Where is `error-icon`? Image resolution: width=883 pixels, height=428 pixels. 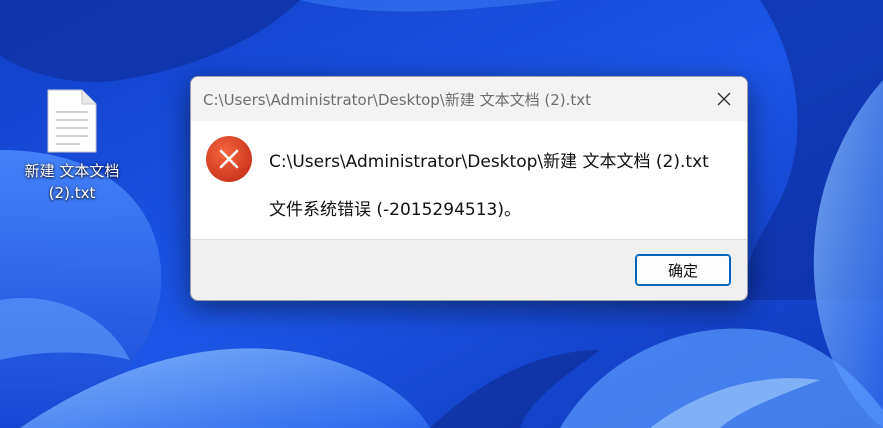 error-icon is located at coordinates (229, 159).